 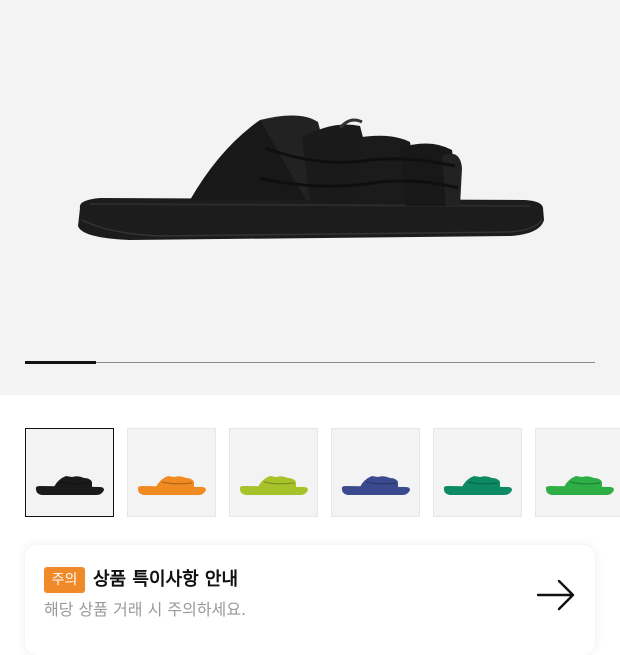 I want to click on color-variant-list, so click(x=322, y=472).